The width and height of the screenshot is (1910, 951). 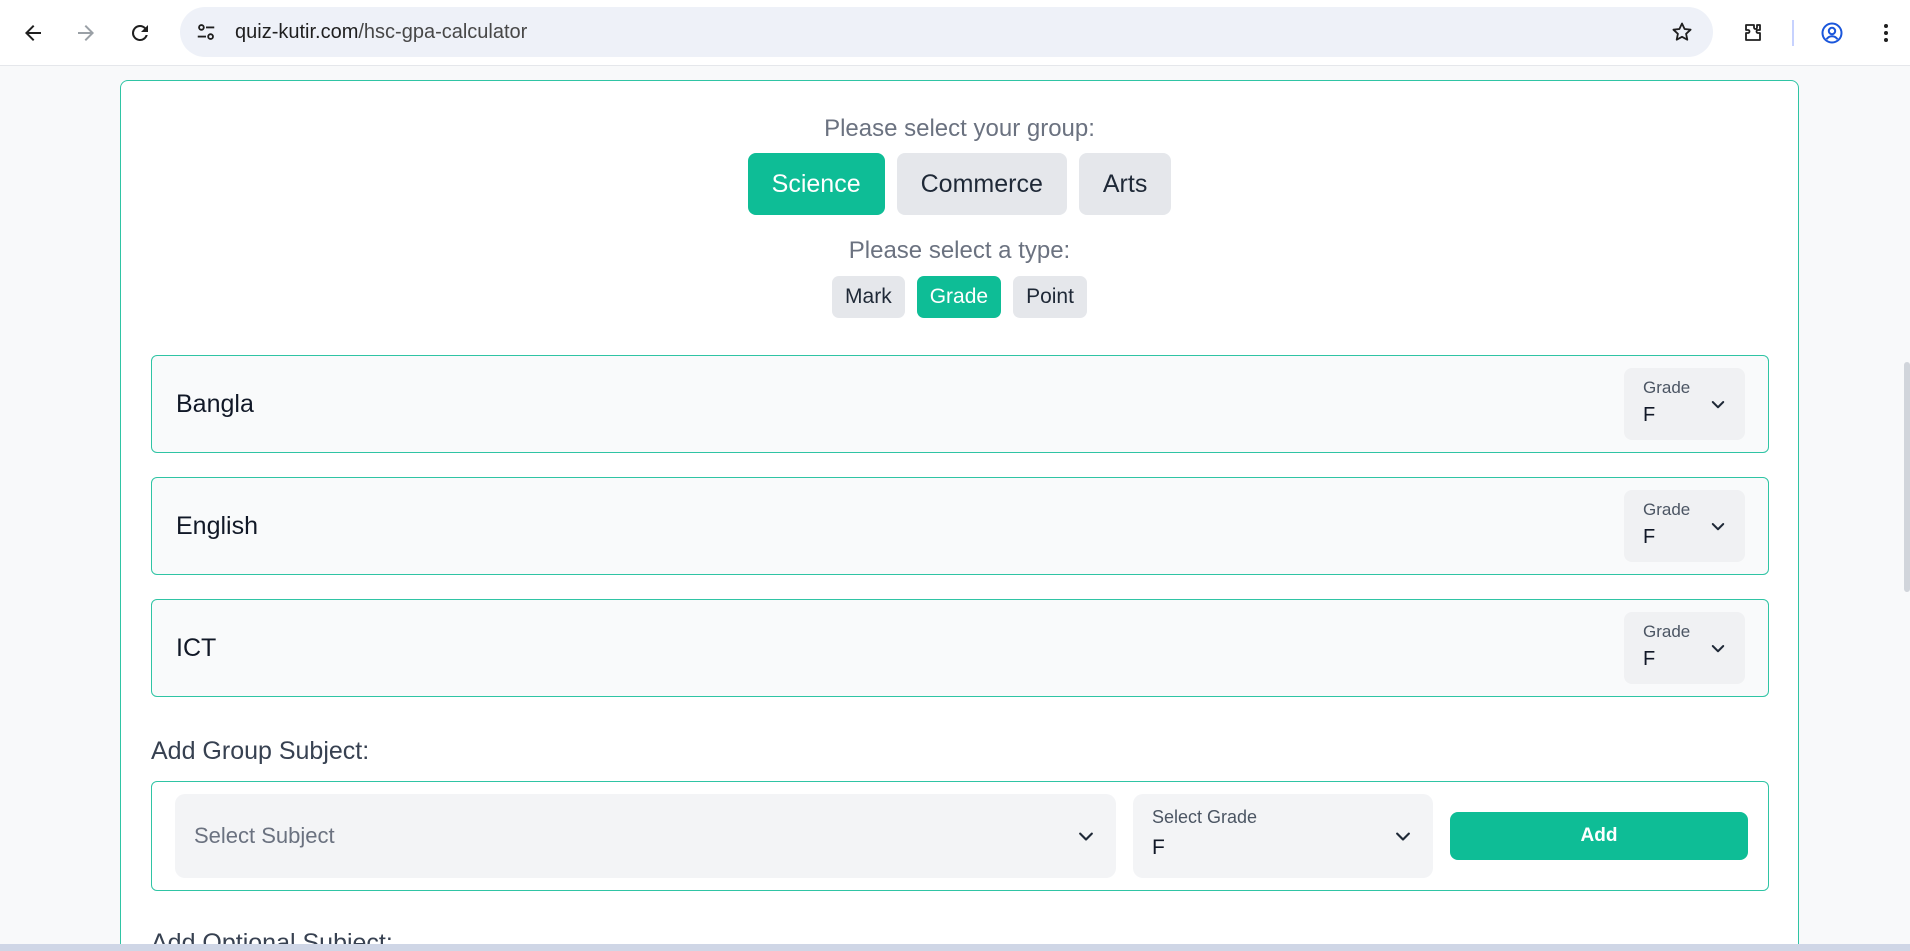 I want to click on back-arrow-icon, so click(x=33, y=33).